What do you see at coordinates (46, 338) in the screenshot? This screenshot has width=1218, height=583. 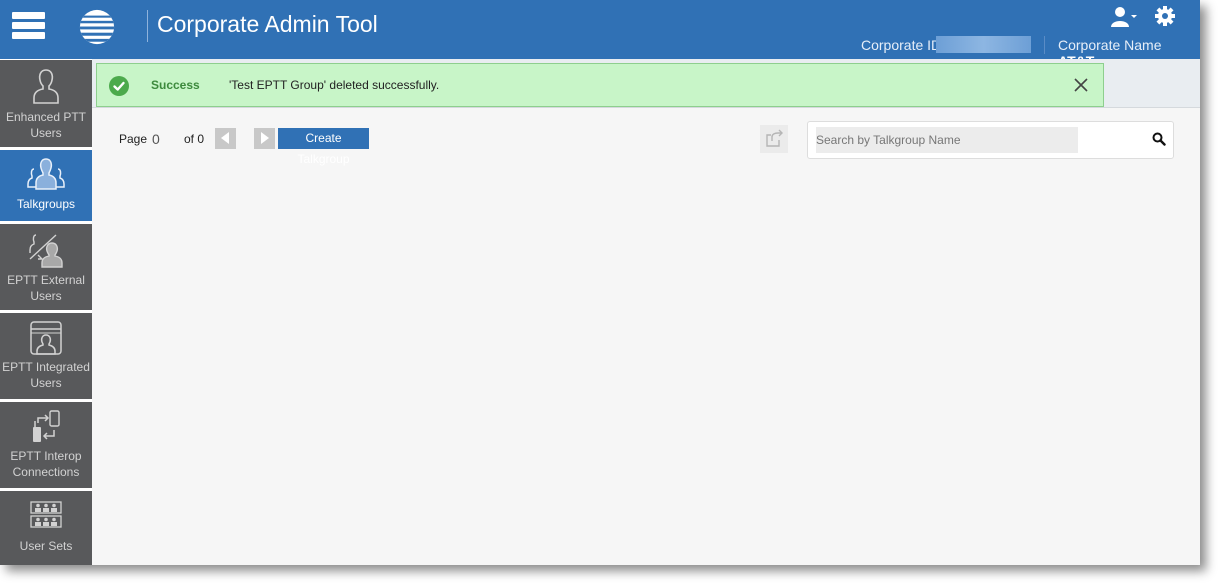 I see `integrated-user-icon` at bounding box center [46, 338].